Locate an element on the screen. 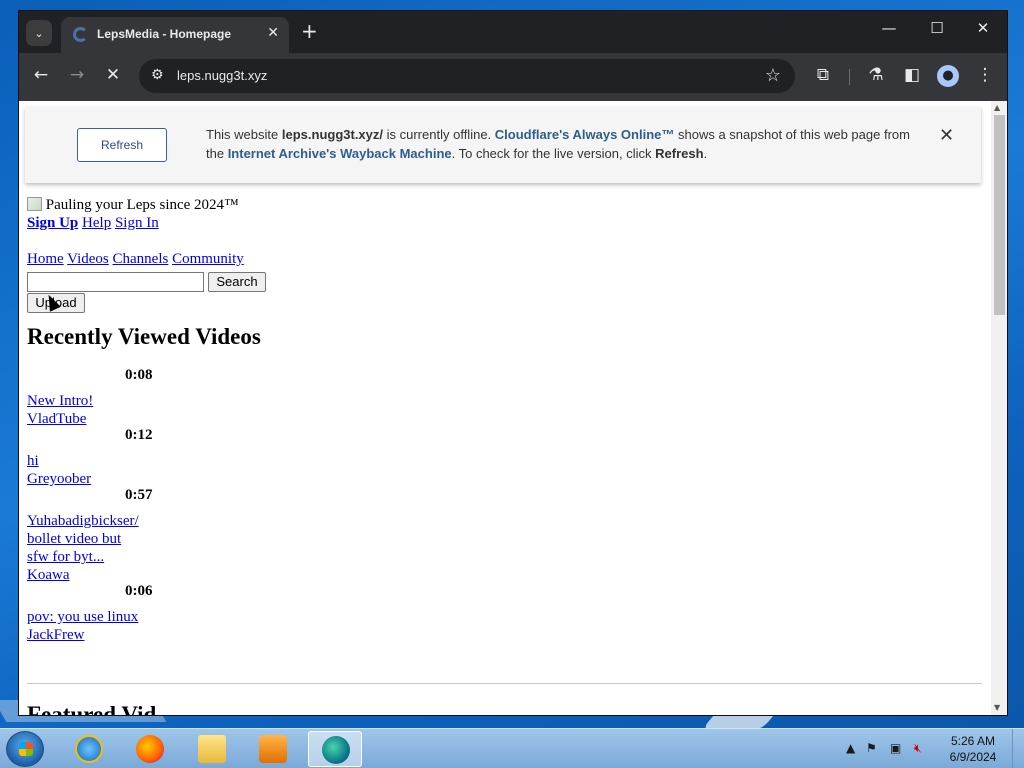  taskbar-firefox is located at coordinates (150, 749).